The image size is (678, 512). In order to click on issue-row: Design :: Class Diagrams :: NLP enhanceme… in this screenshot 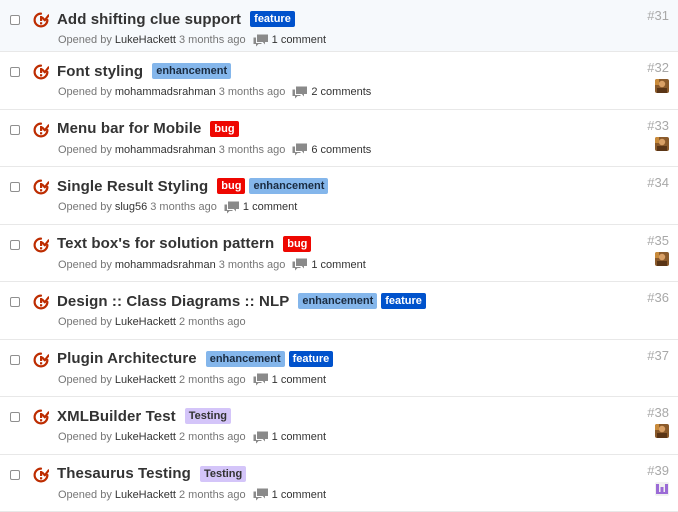, I will do `click(339, 311)`.